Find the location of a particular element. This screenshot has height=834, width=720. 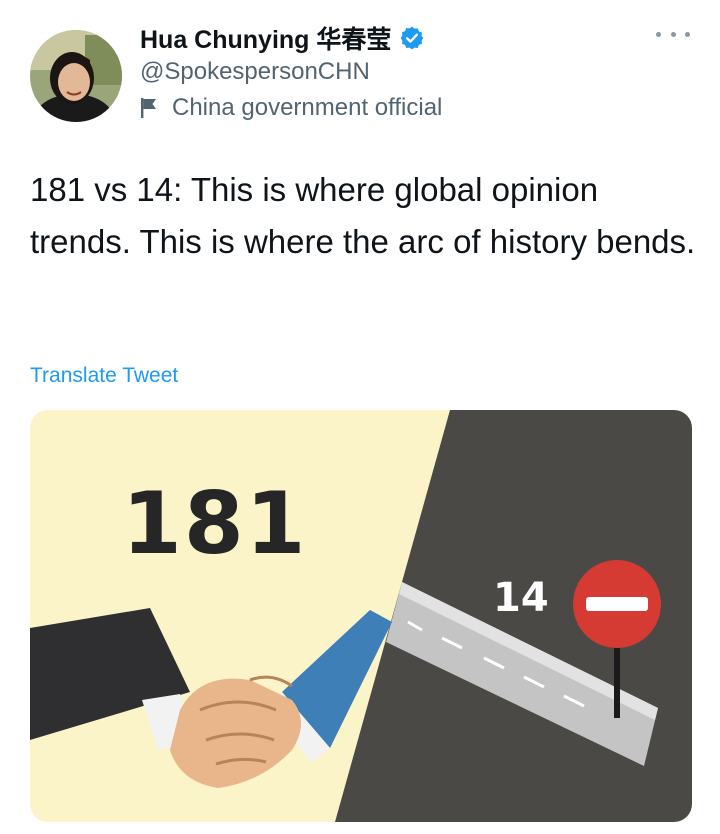

author-handle: @SpokespersonCHN is located at coordinates (255, 72).